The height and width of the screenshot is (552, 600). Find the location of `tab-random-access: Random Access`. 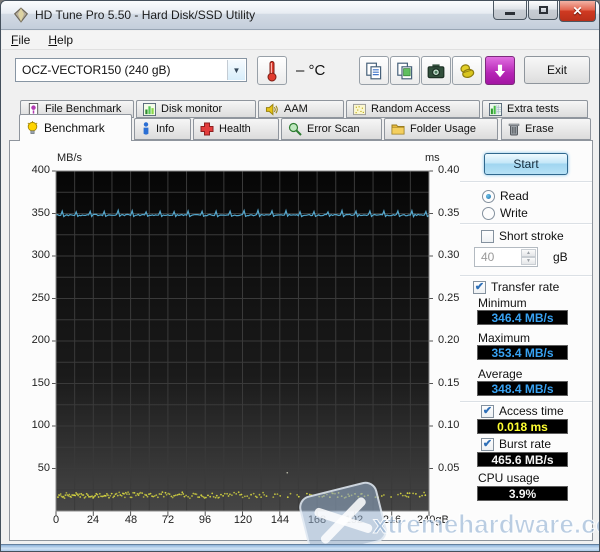

tab-random-access: Random Access is located at coordinates (413, 109).